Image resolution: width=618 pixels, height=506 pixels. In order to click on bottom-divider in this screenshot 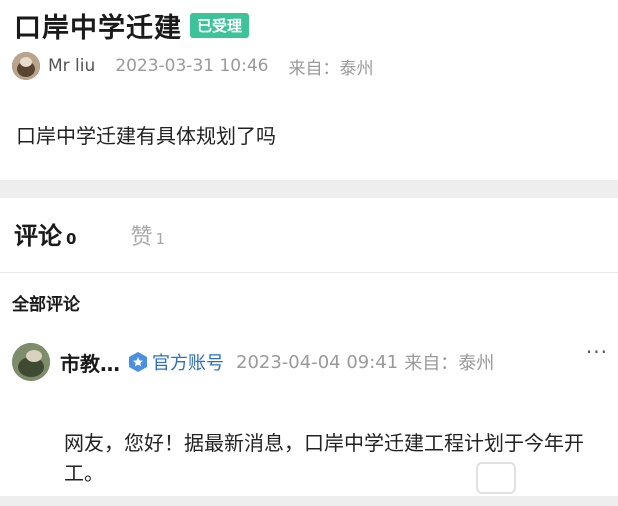, I will do `click(309, 501)`.